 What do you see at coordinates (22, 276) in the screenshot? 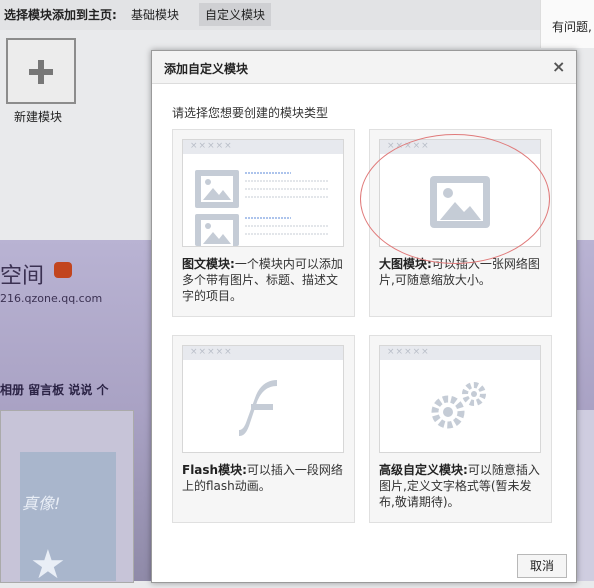
I see `space-title: 空间` at bounding box center [22, 276].